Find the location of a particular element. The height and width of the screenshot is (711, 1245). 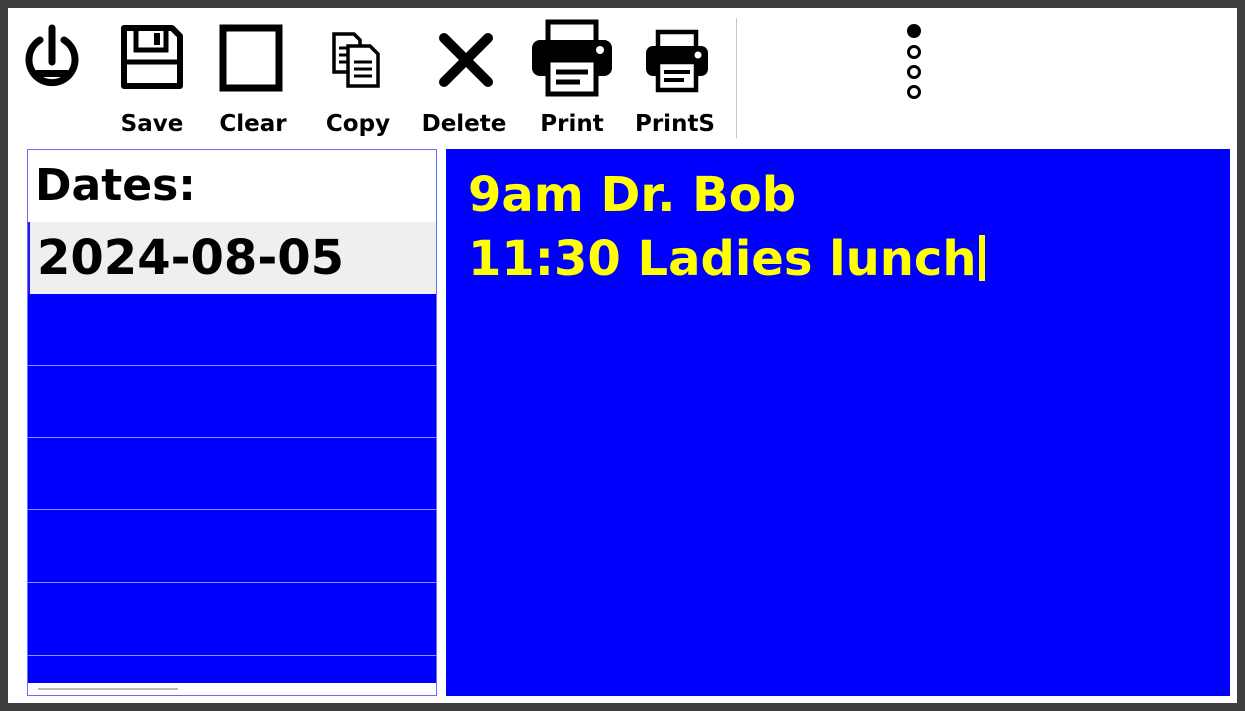

x-close-icon is located at coordinates (466, 60).